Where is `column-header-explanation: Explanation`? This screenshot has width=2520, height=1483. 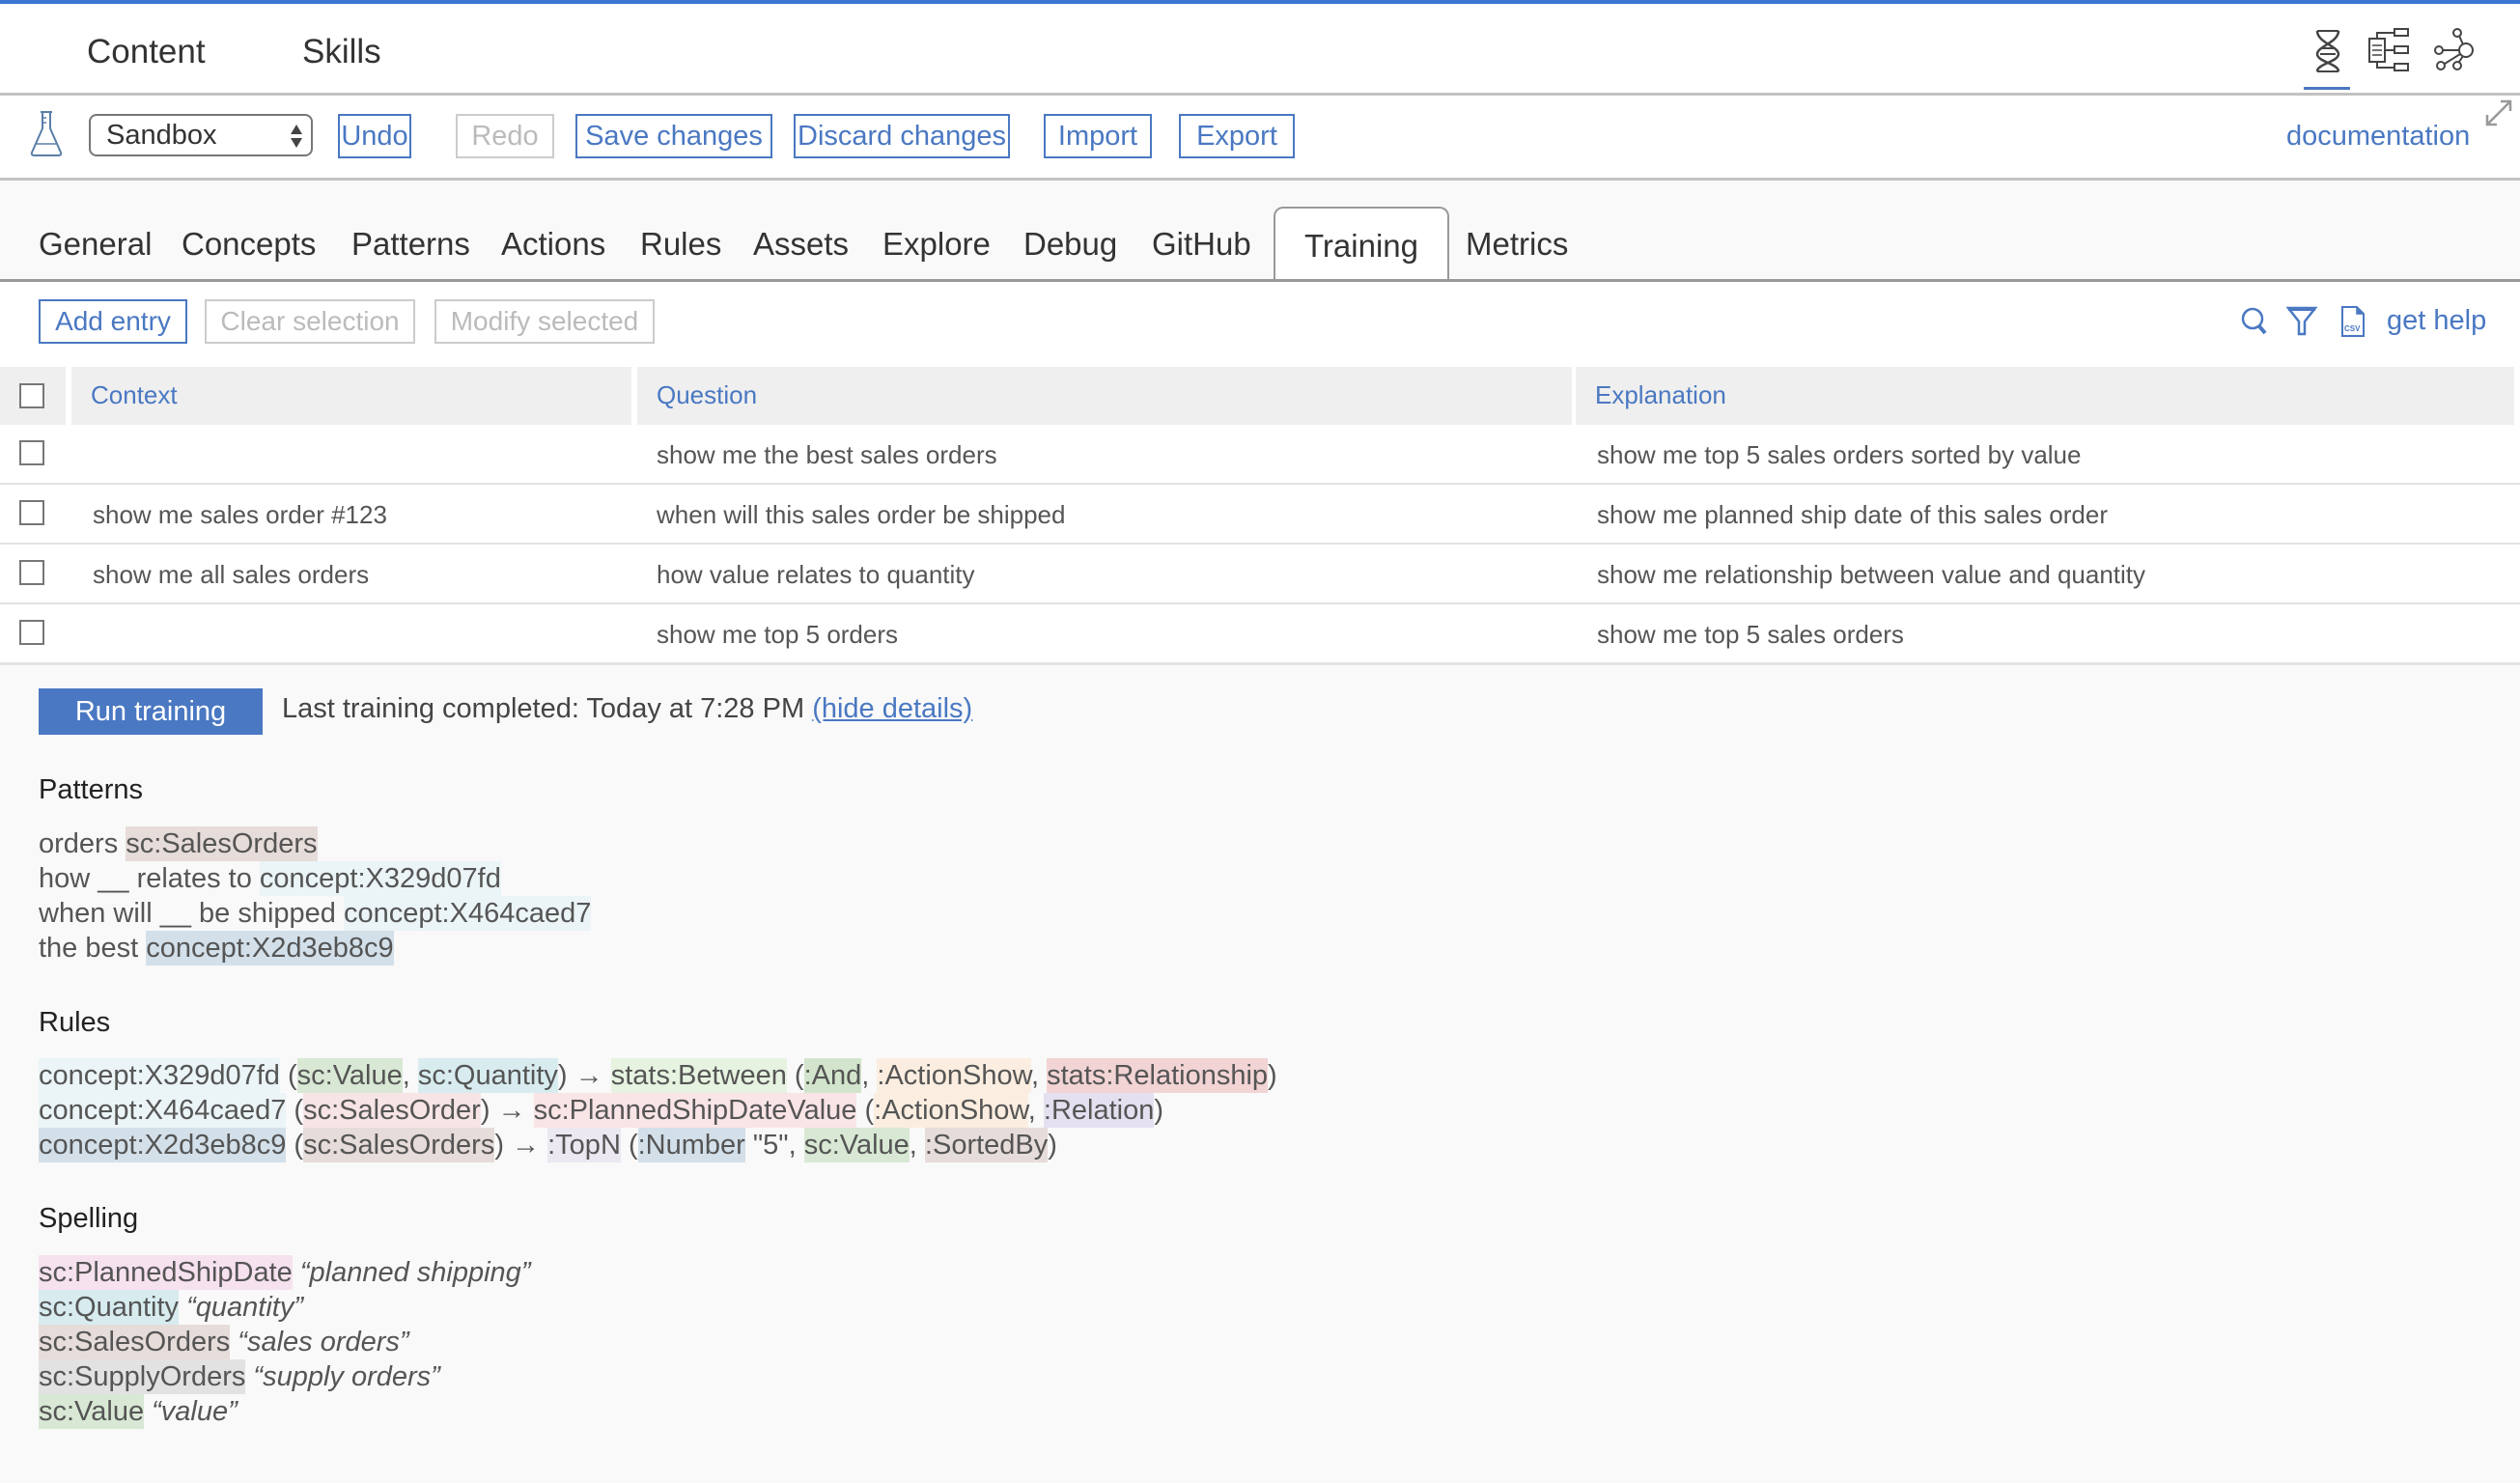
column-header-explanation: Explanation is located at coordinates (2045, 396).